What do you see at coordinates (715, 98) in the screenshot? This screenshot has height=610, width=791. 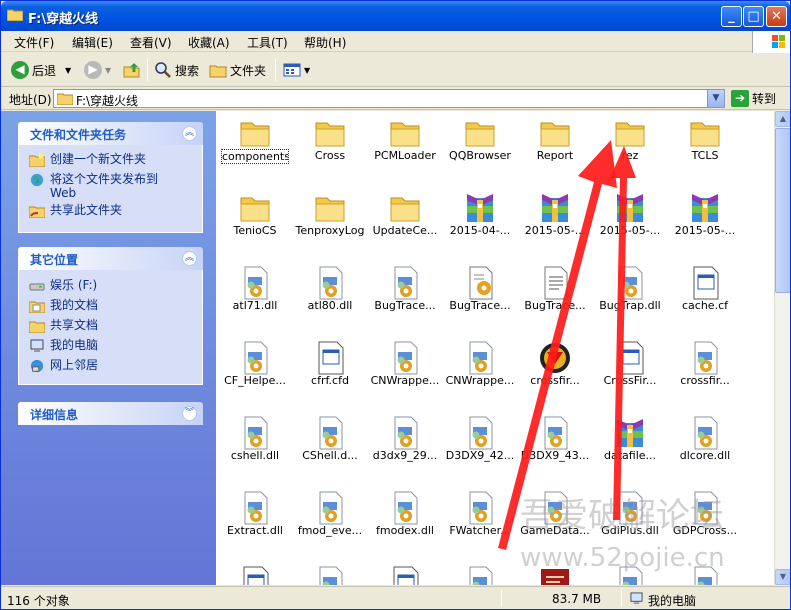 I see `address-dropdown-icon: ▼` at bounding box center [715, 98].